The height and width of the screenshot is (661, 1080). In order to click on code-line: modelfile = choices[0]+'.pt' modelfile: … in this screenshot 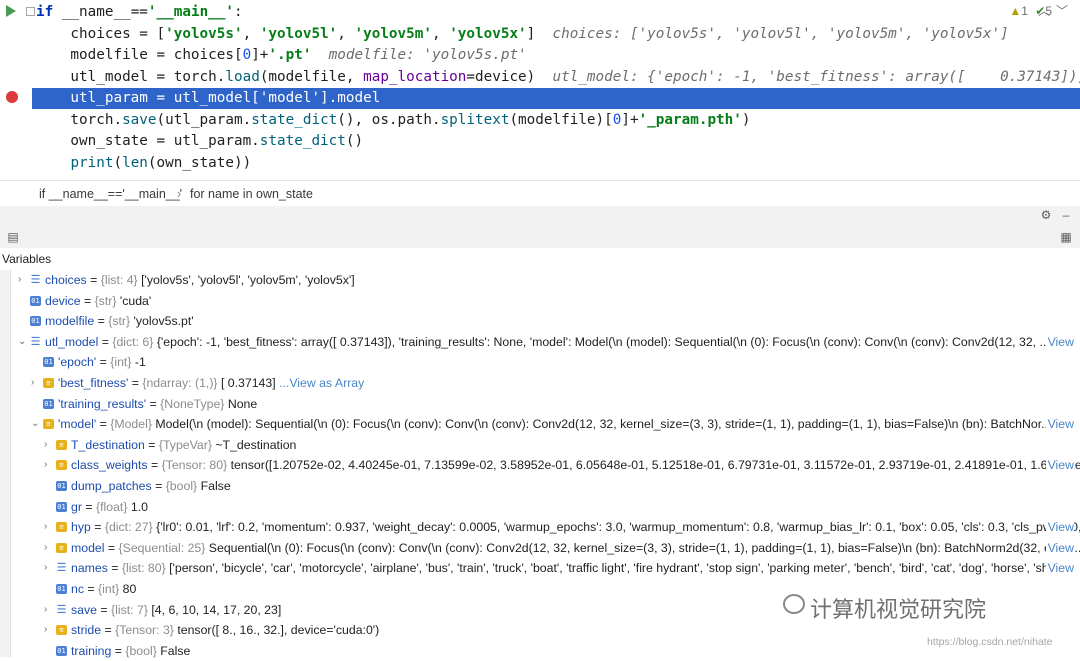, I will do `click(281, 55)`.